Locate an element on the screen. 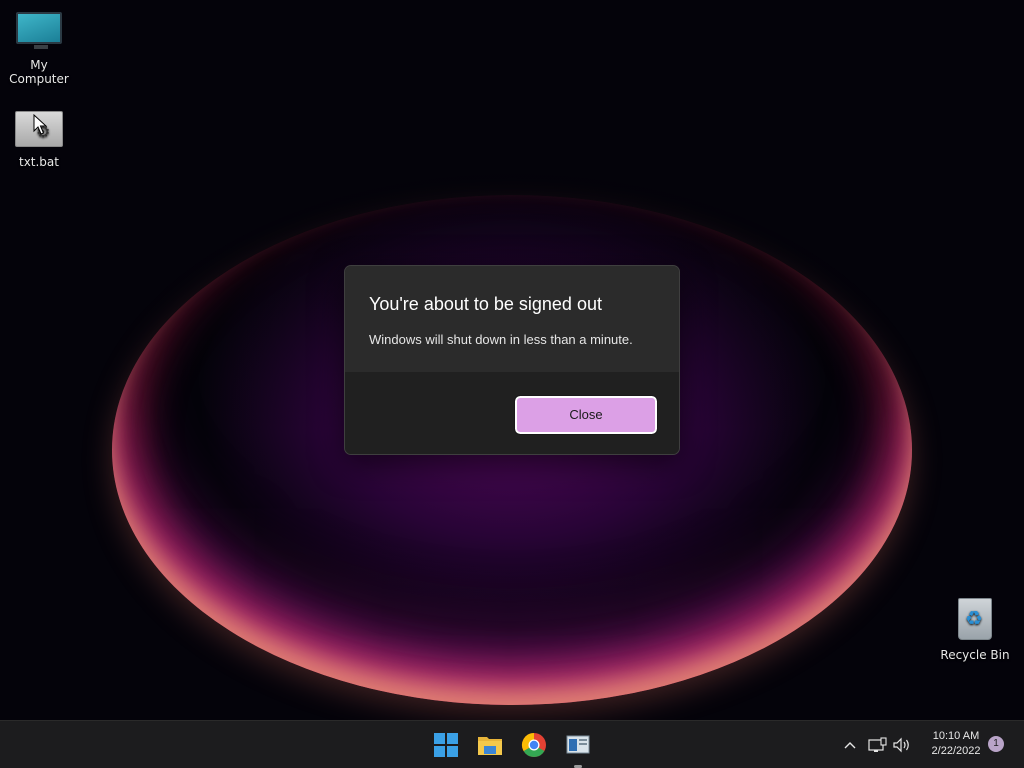  clock-date: 2/22/2022 is located at coordinates (956, 751).